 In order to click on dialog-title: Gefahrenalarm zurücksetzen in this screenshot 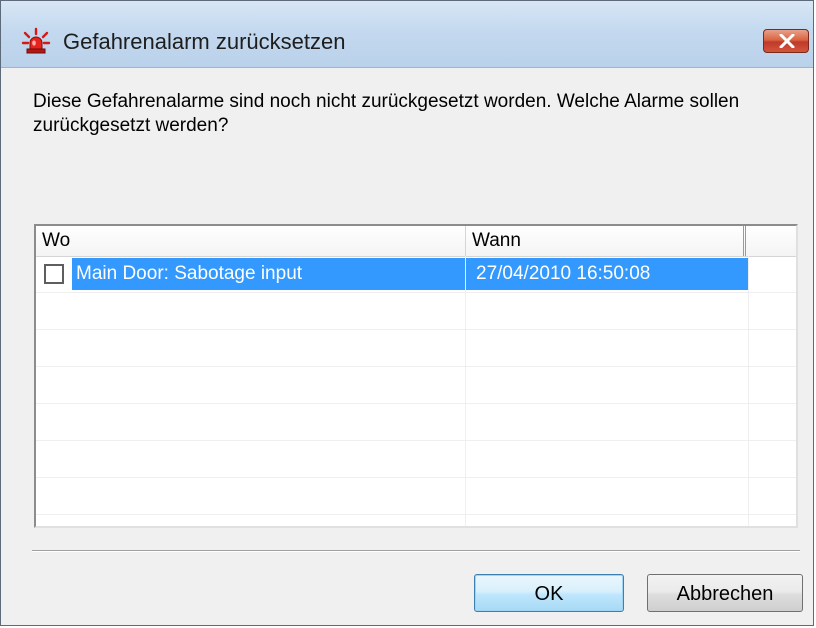, I will do `click(204, 41)`.